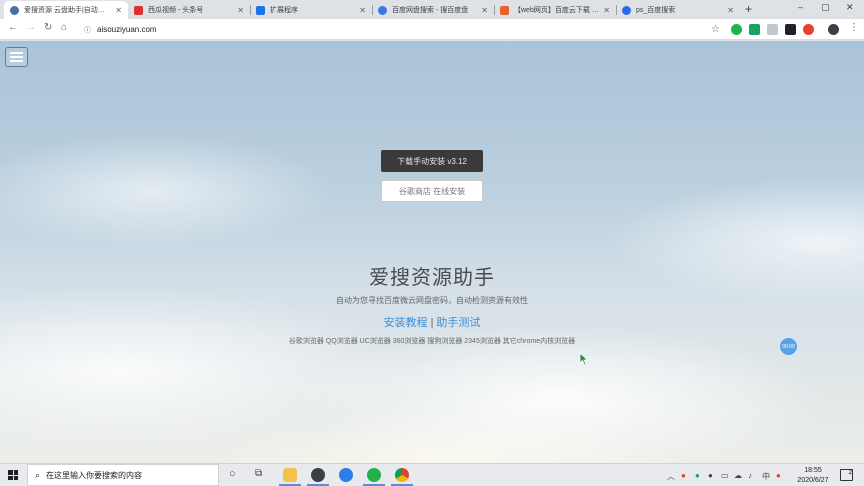  What do you see at coordinates (850, 7) in the screenshot?
I see `close-window-button: ✕` at bounding box center [850, 7].